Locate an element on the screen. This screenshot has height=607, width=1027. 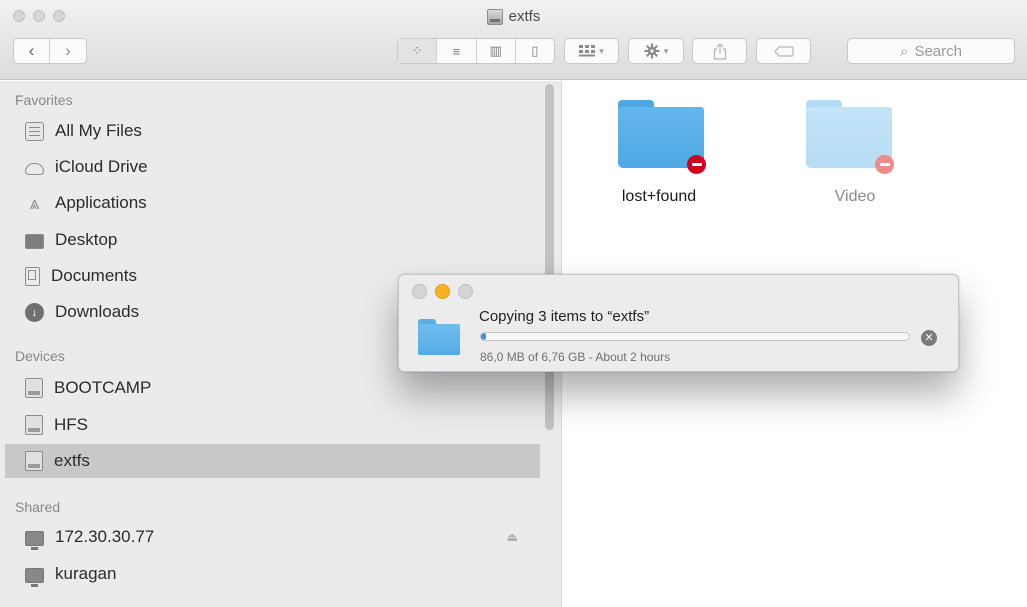
search-field: ⌕ Search is located at coordinates (931, 51).